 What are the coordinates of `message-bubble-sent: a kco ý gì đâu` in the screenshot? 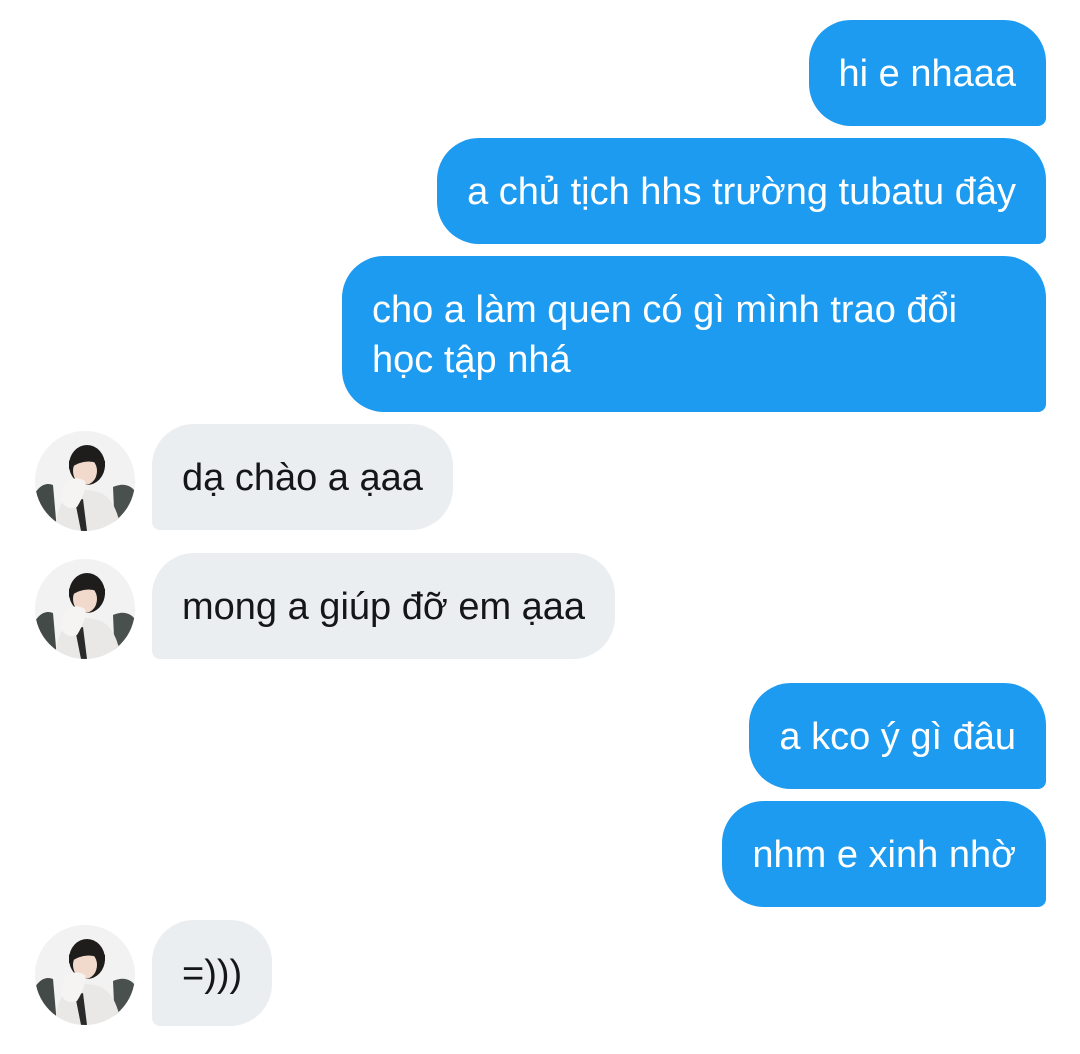 It's located at (897, 736).